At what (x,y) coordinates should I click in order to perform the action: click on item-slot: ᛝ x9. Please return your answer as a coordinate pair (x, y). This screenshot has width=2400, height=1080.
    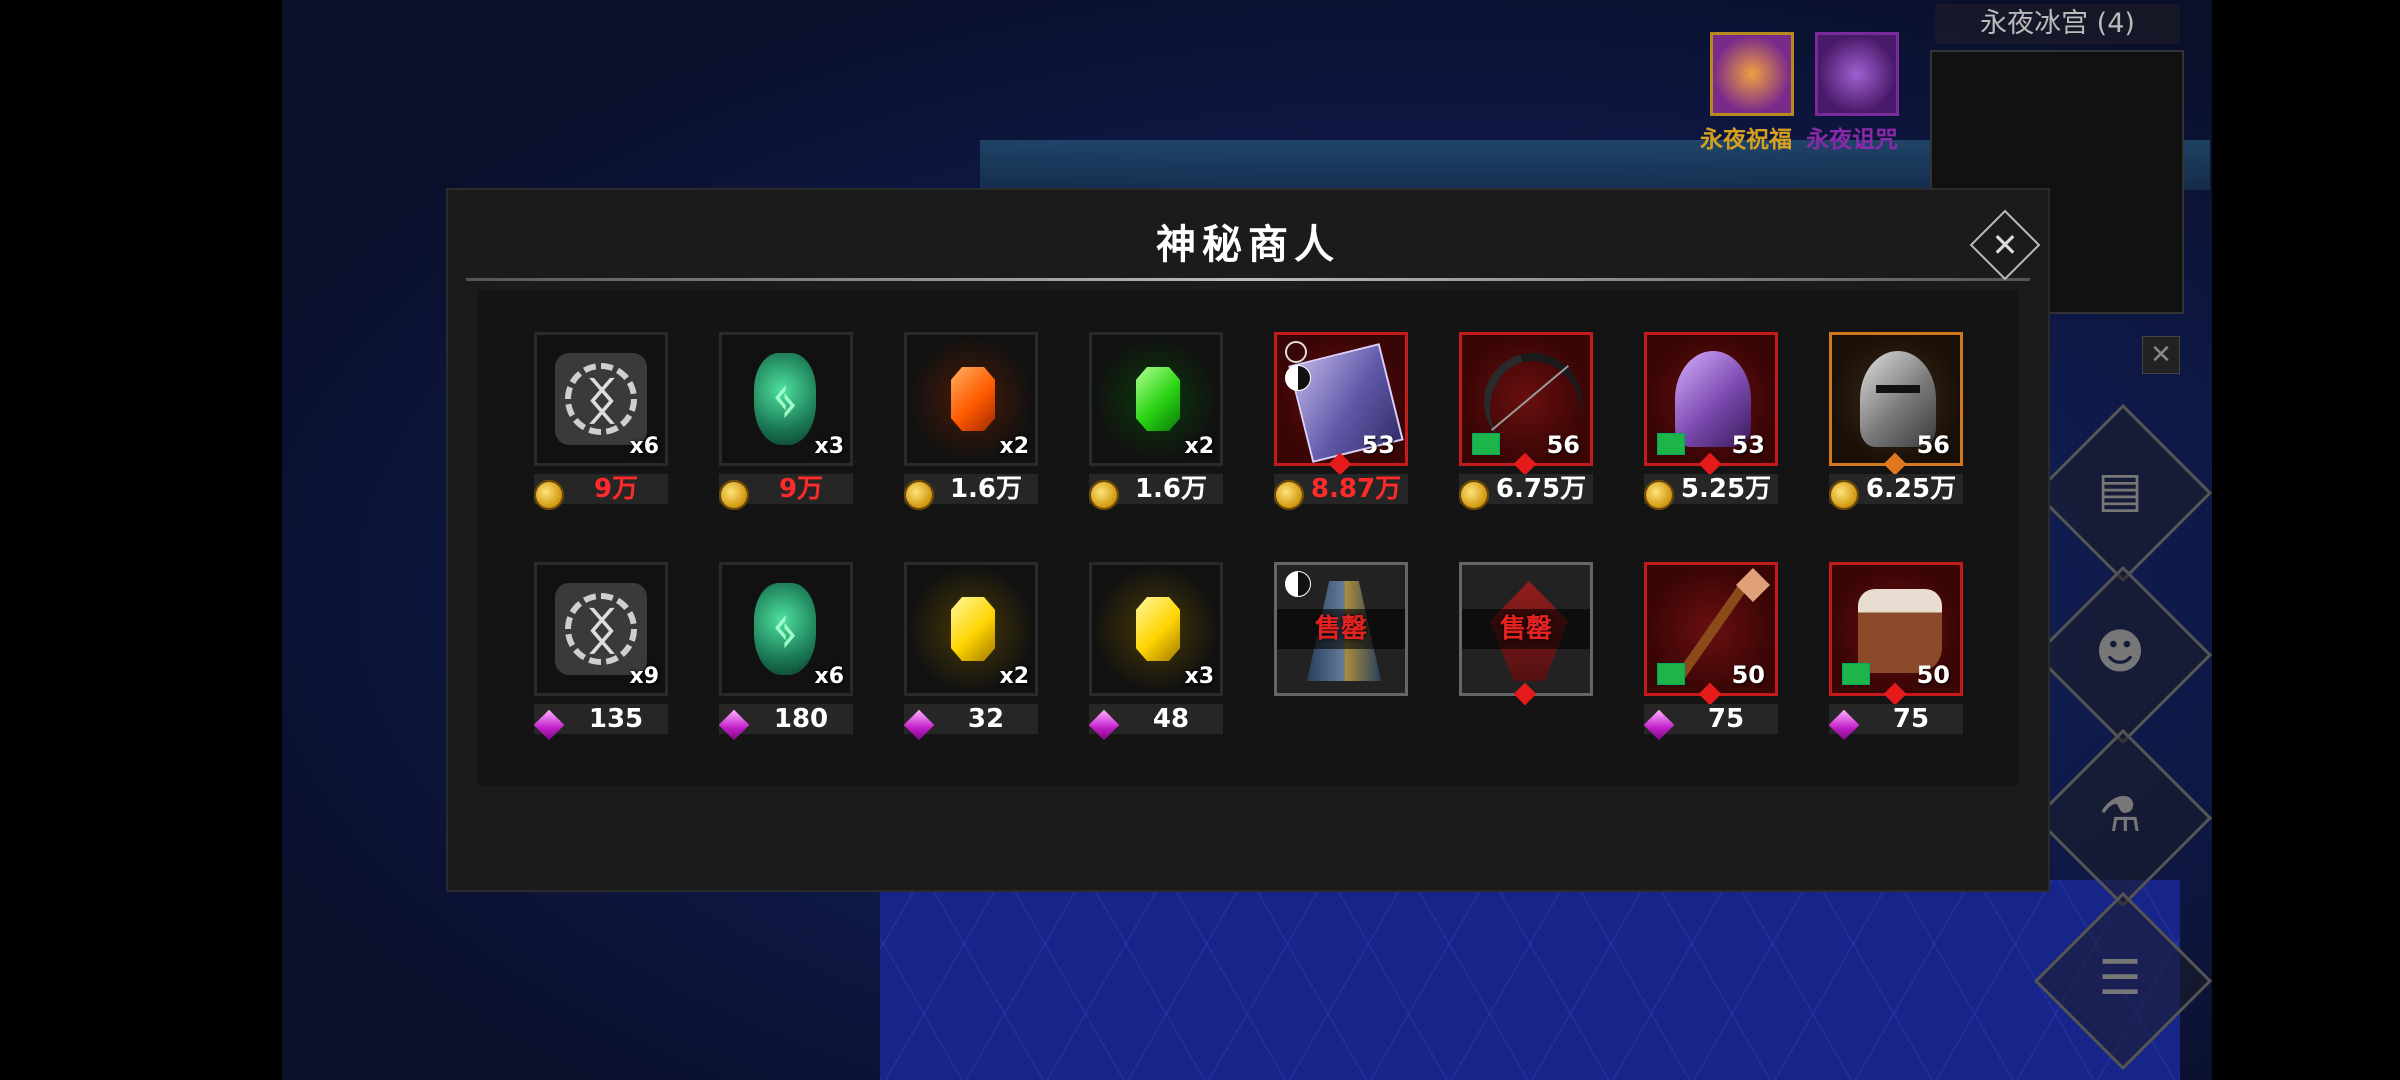
    Looking at the image, I should click on (601, 629).